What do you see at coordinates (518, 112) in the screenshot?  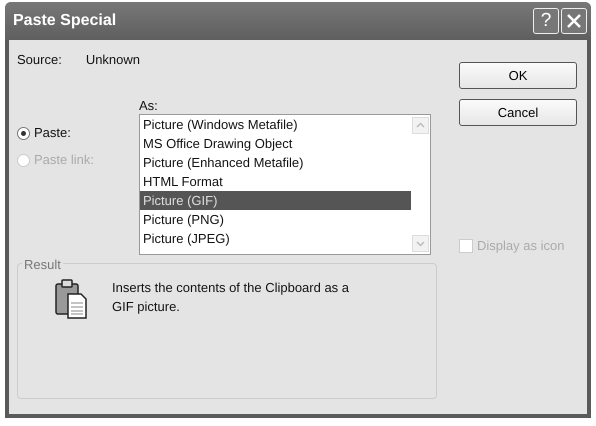 I see `dialog-button: Cancel` at bounding box center [518, 112].